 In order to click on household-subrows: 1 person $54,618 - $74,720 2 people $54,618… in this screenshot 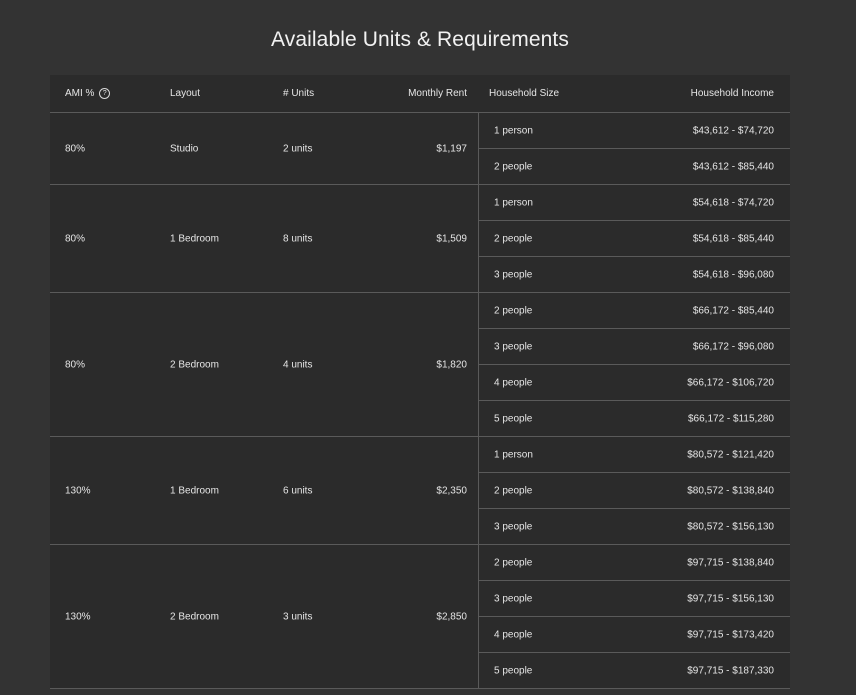, I will do `click(634, 238)`.